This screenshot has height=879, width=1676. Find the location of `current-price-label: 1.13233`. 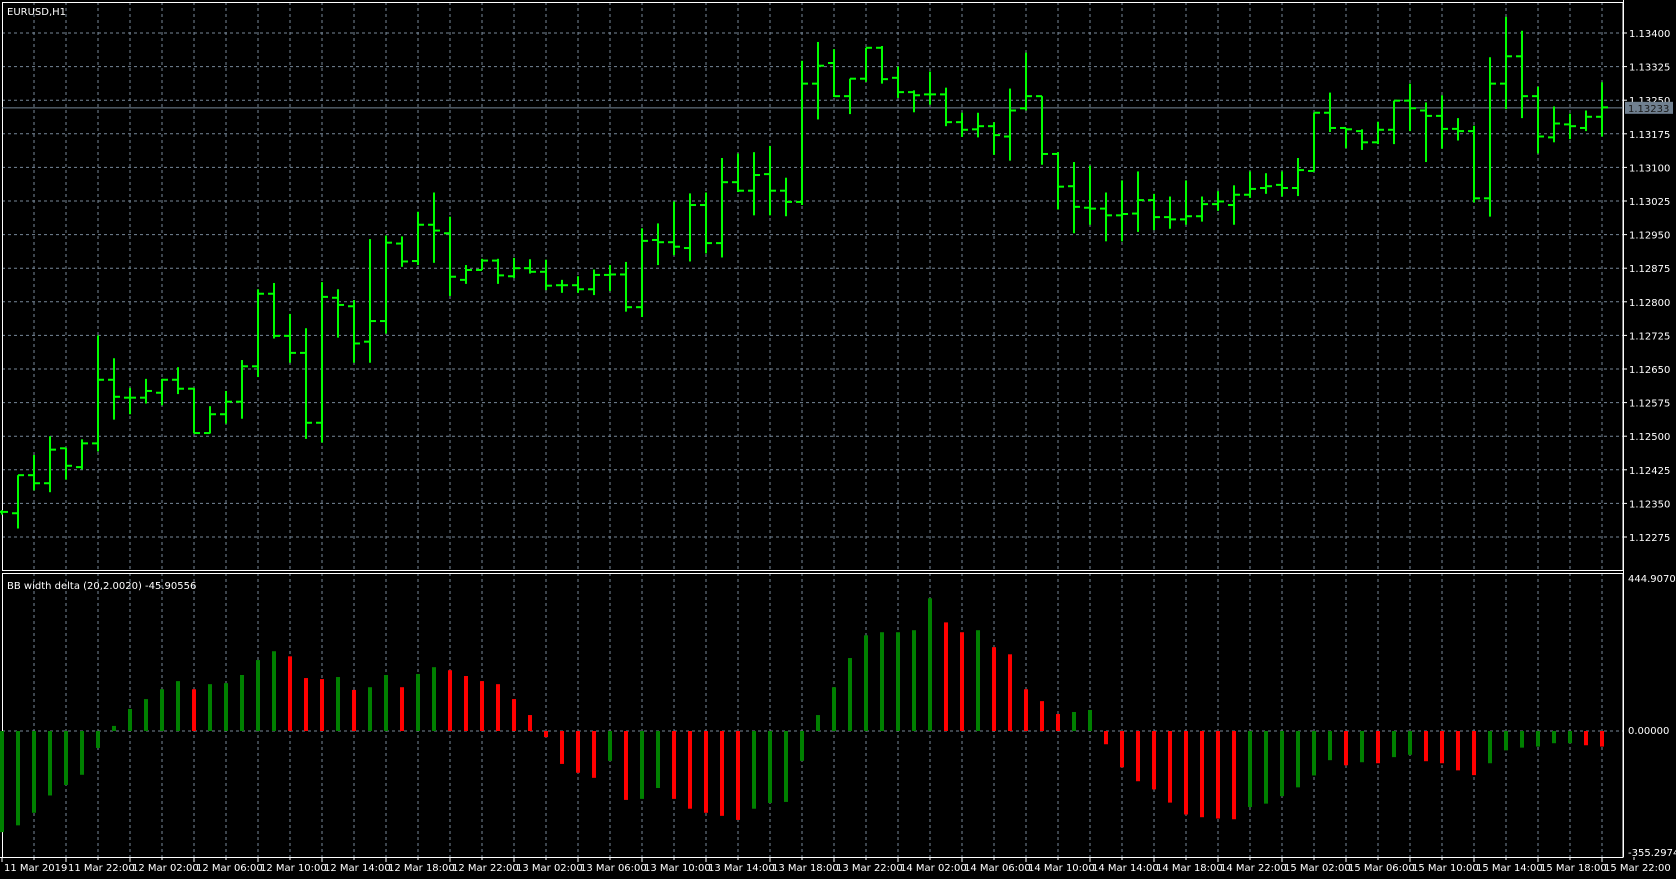

current-price-label: 1.13233 is located at coordinates (1648, 109).